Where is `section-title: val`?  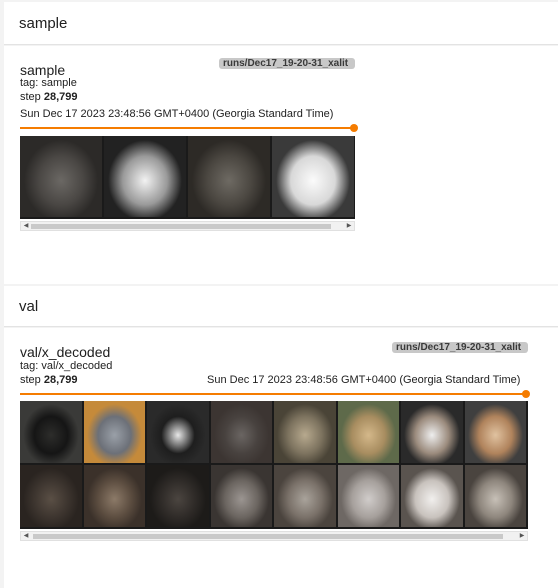 section-title: val is located at coordinates (29, 306).